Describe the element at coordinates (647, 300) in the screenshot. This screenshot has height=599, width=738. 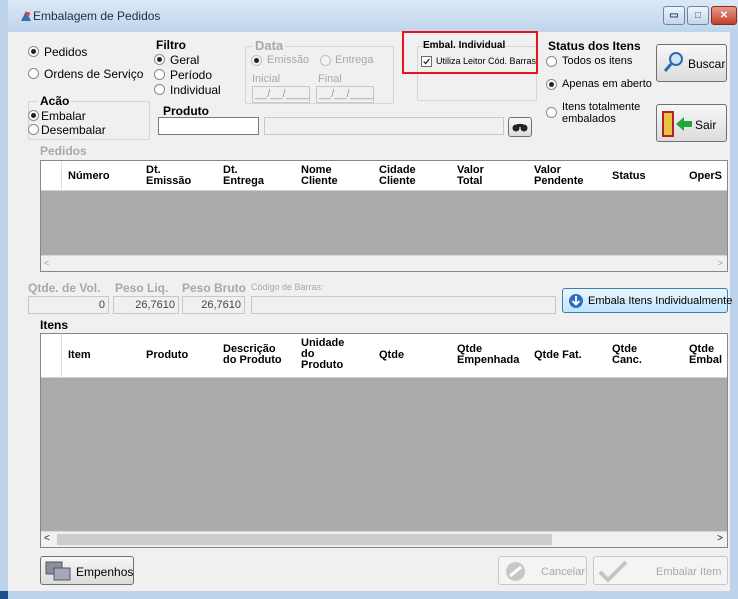
I see `embala-individual-button: Embala Itens Individualmente` at that location.